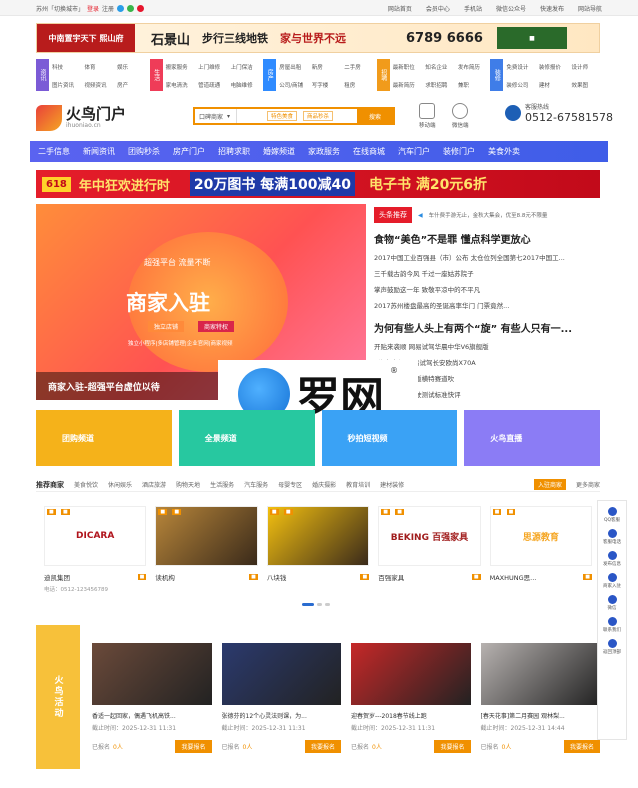 The width and height of the screenshot is (638, 788). I want to click on category-link: 体育, so click(99, 69).